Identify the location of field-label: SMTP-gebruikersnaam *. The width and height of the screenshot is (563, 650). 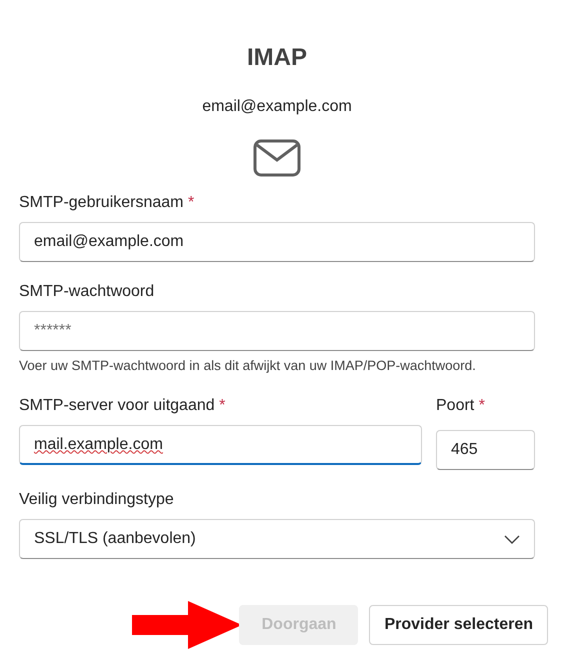
(106, 202).